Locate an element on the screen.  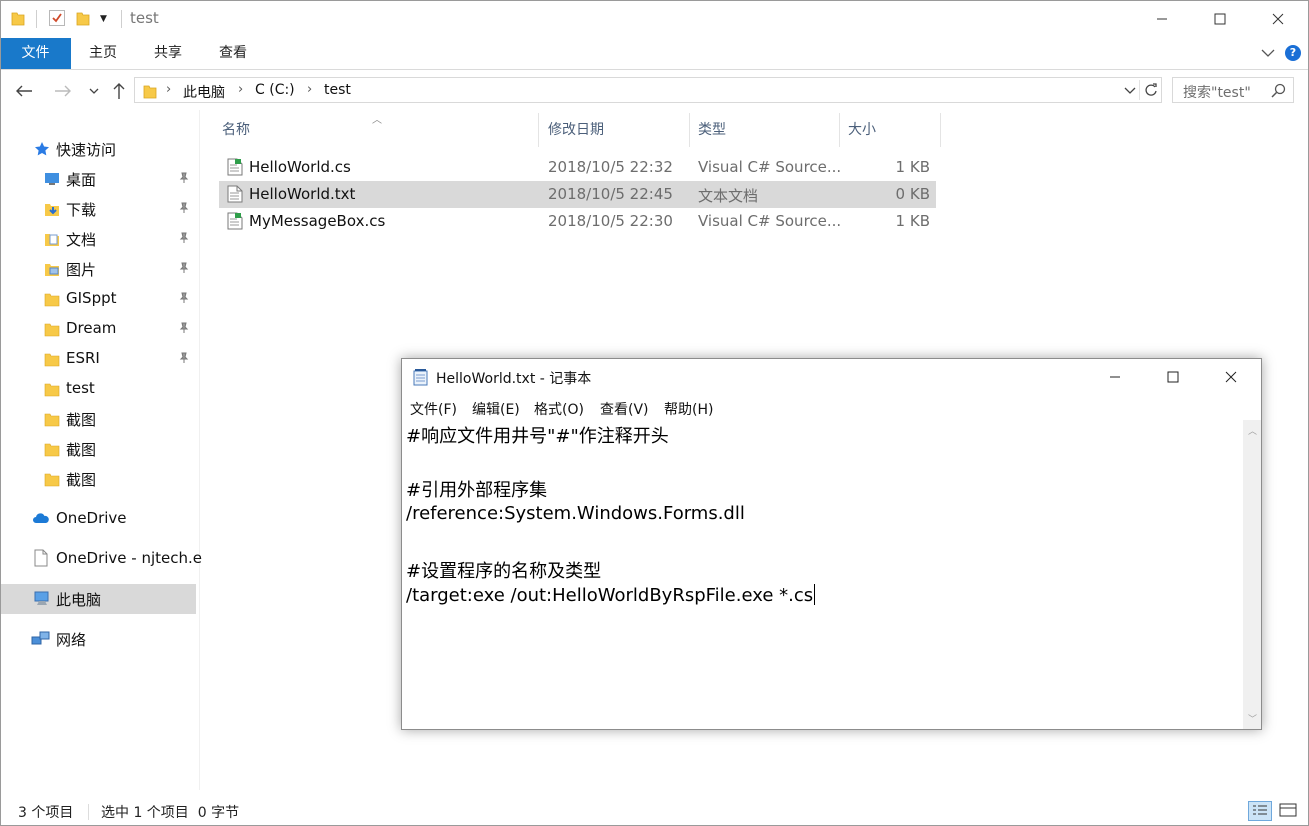
menu-edit: 编辑(E) is located at coordinates (496, 409).